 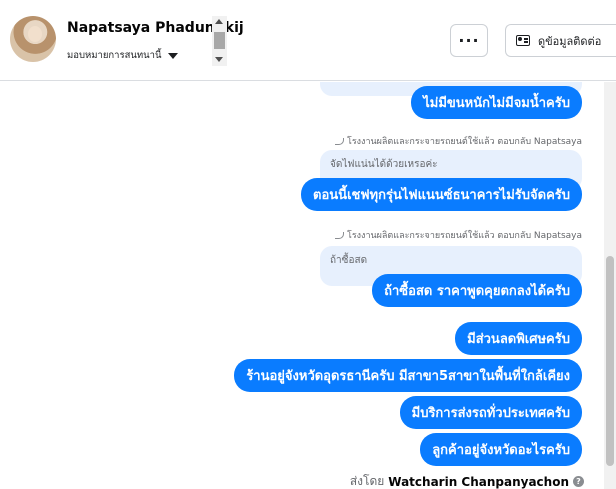 I want to click on outgoing-message: ไม่มีขนหนักไม่มีจมน้ำครับ, so click(x=496, y=102).